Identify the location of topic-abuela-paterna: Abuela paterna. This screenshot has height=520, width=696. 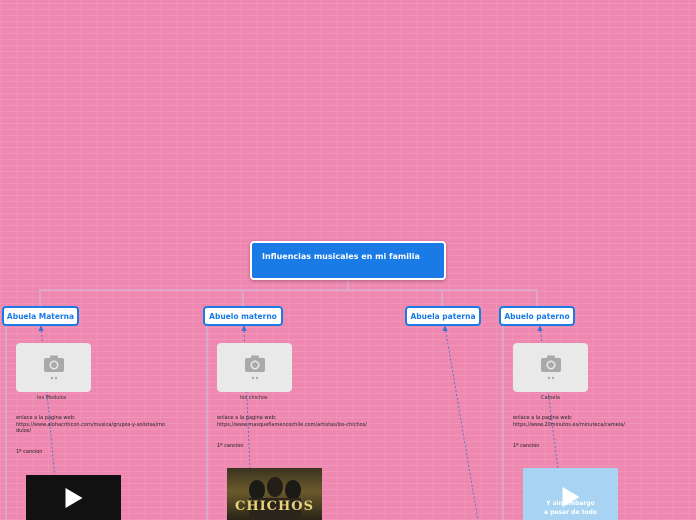
(443, 316).